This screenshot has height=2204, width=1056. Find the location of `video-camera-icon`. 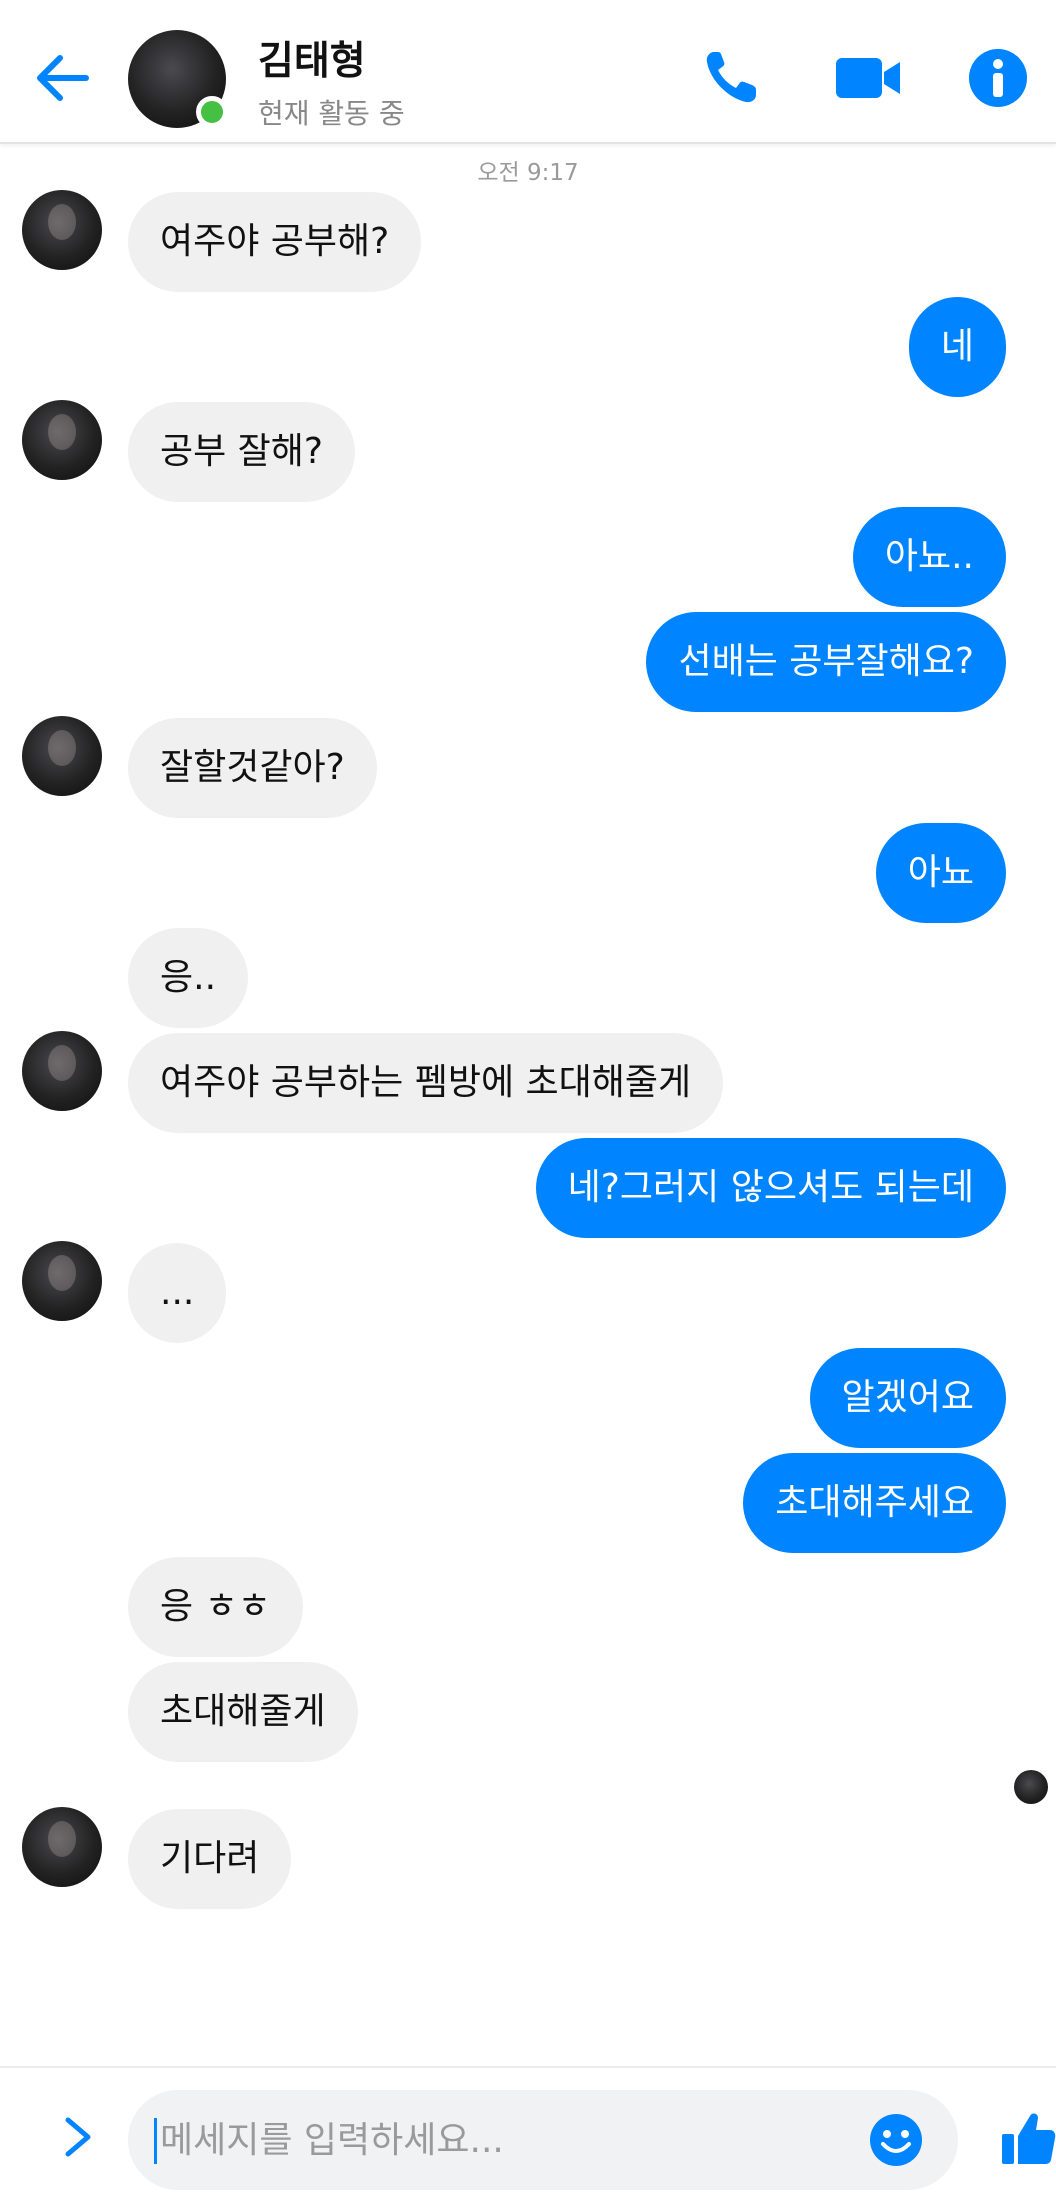

video-camera-icon is located at coordinates (868, 78).